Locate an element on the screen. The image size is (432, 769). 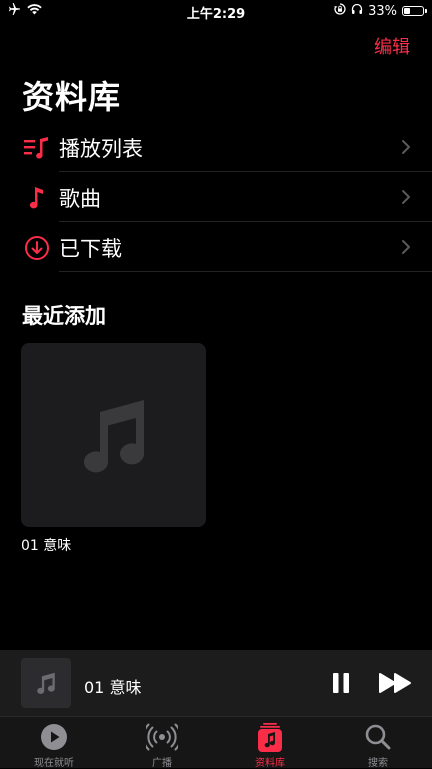
mini-player-title: 01 意味 is located at coordinates (113, 687).